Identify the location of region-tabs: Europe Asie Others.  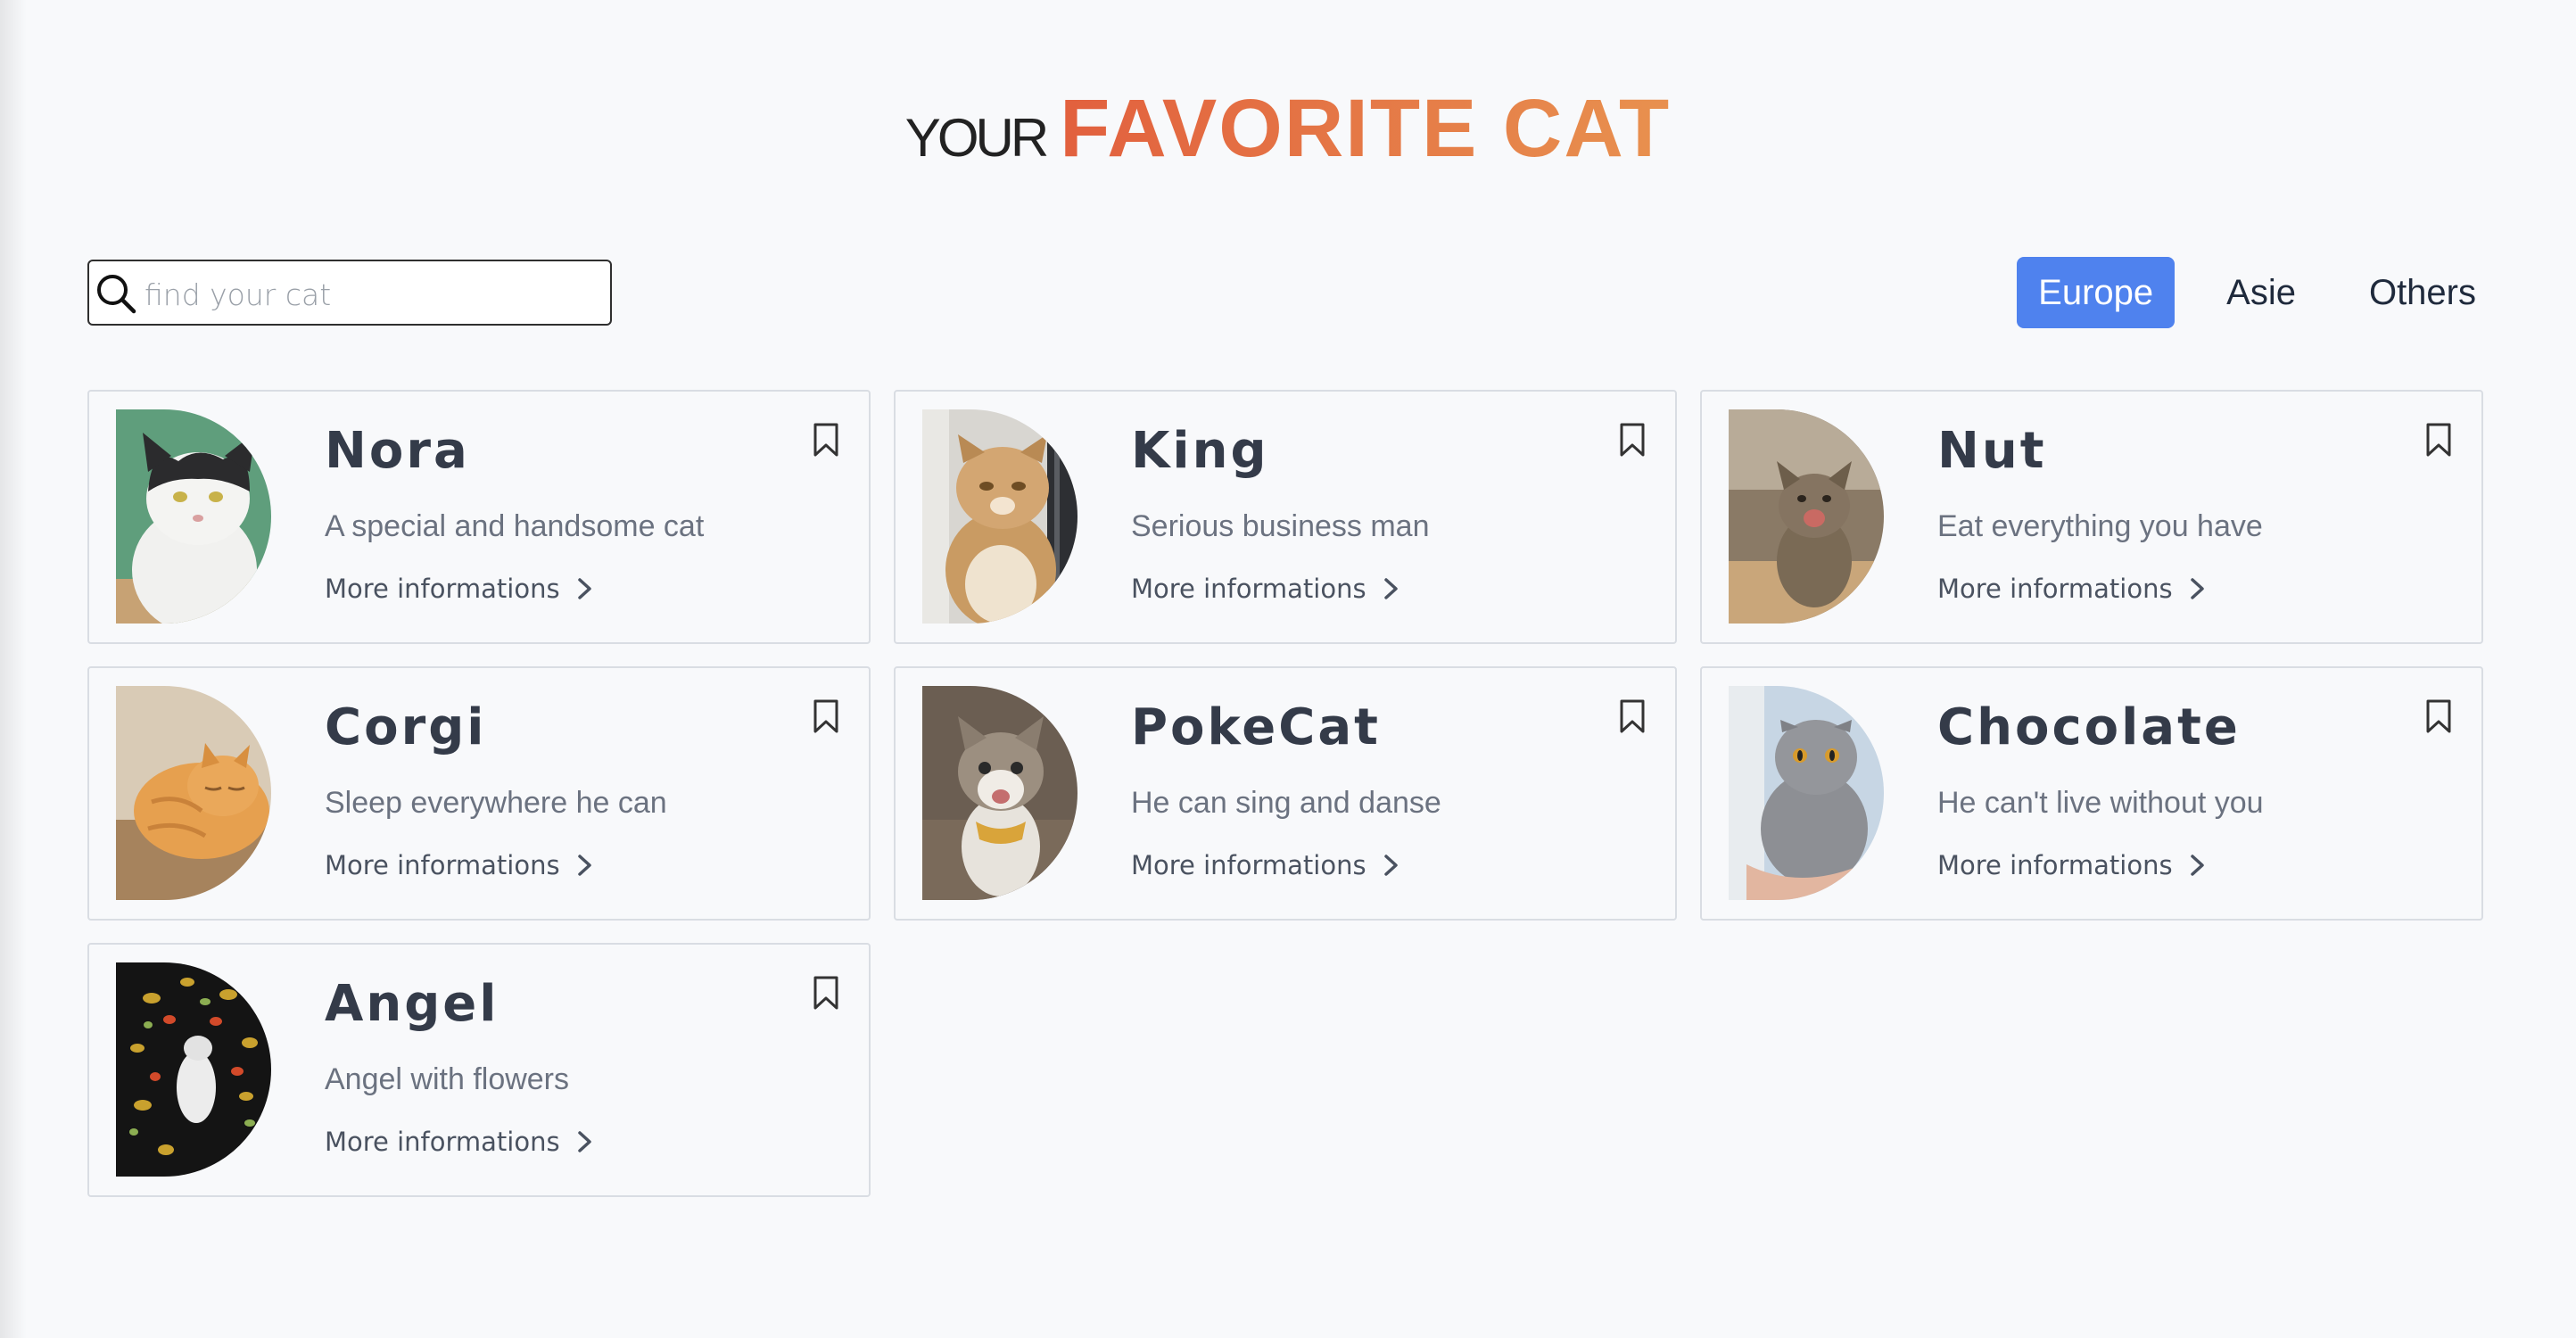
(2258, 292).